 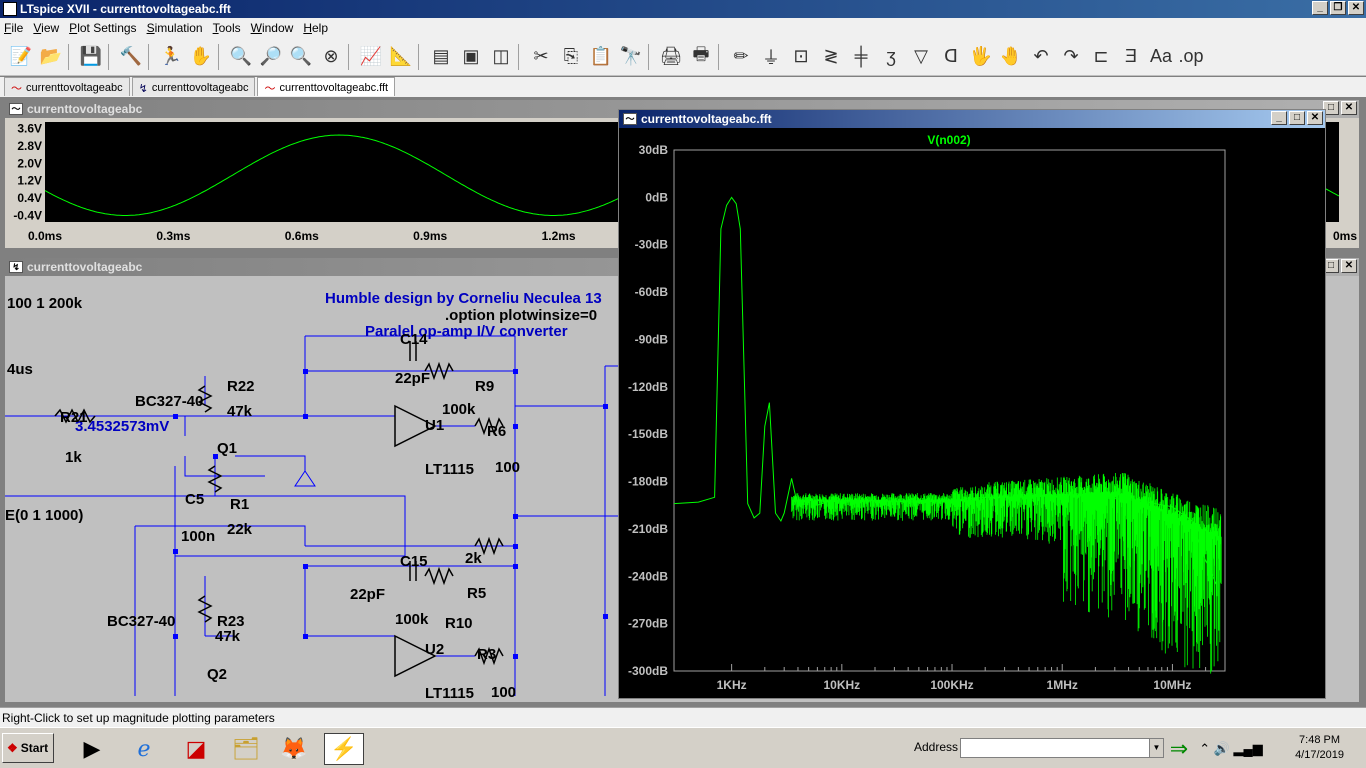 What do you see at coordinates (1179, 749) in the screenshot?
I see `go-arrow-icon: ⇒` at bounding box center [1179, 749].